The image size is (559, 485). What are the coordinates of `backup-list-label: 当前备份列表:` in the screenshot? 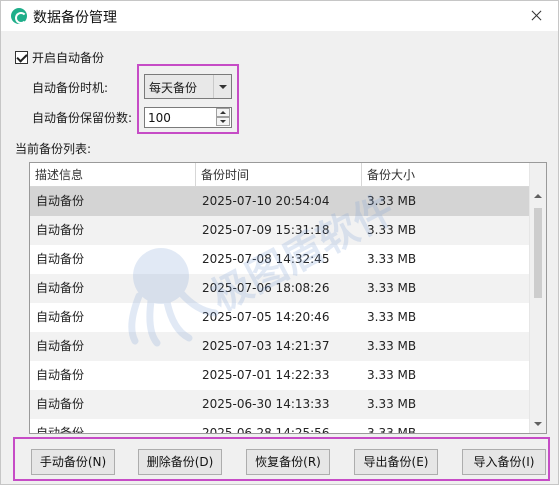 It's located at (53, 149).